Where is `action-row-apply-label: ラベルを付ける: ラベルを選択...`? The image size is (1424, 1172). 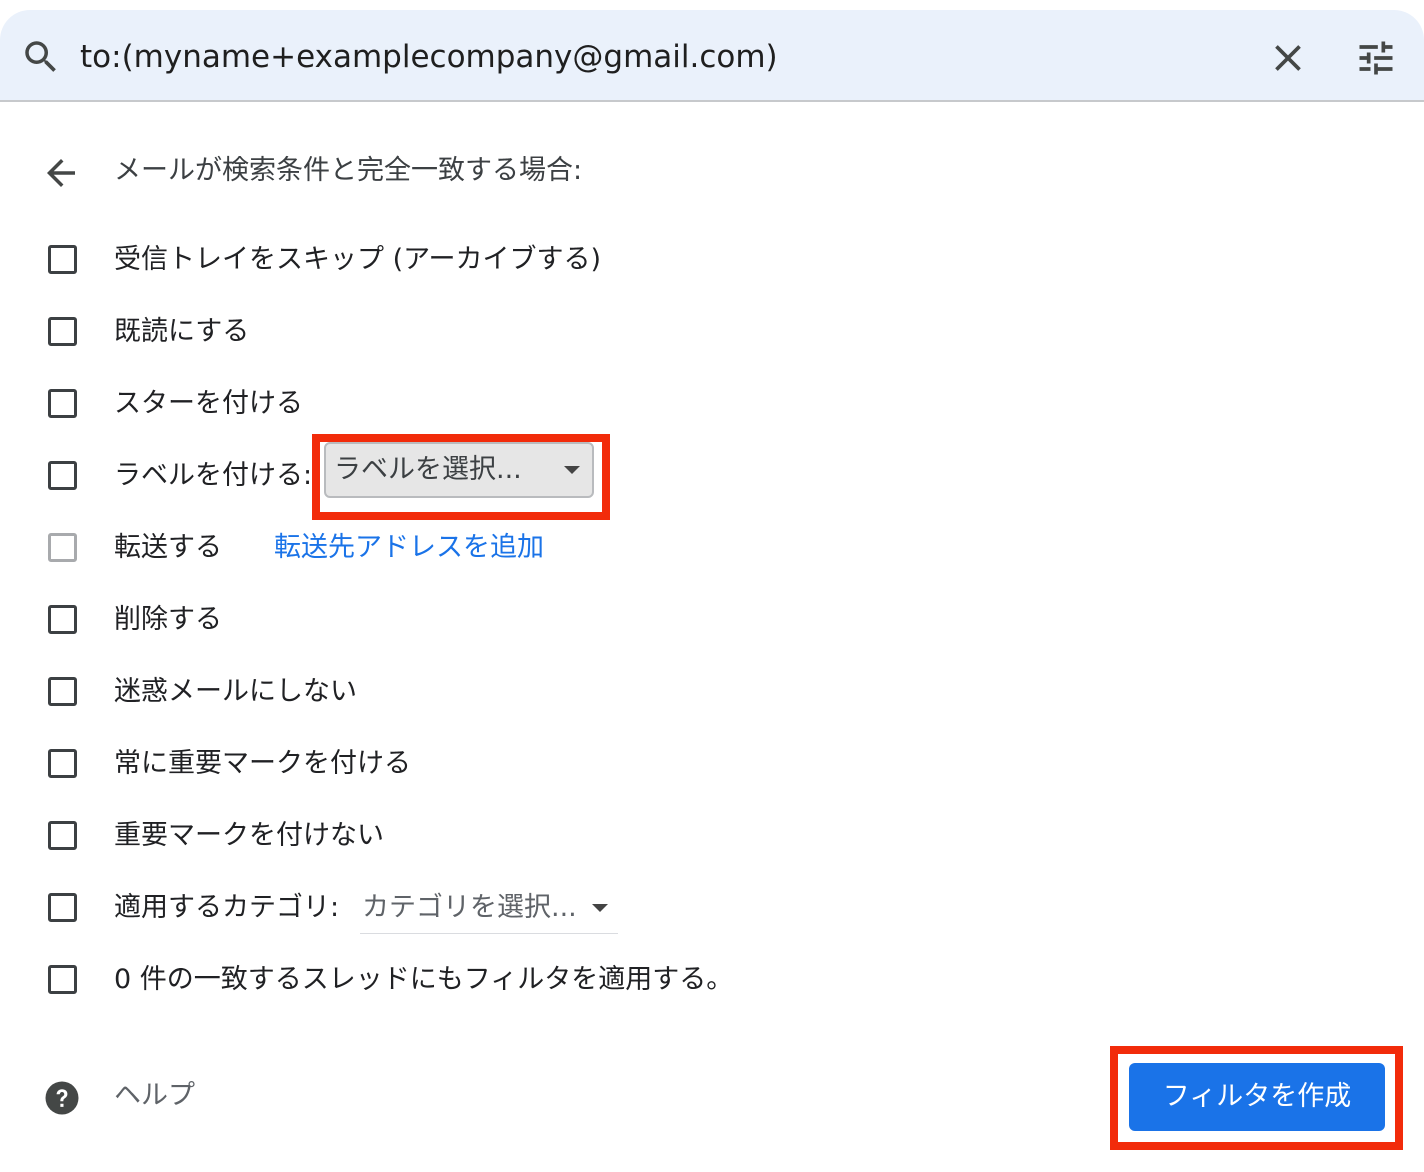
action-row-apply-label: ラベルを付ける: ラベルを選択... is located at coordinates (712, 474).